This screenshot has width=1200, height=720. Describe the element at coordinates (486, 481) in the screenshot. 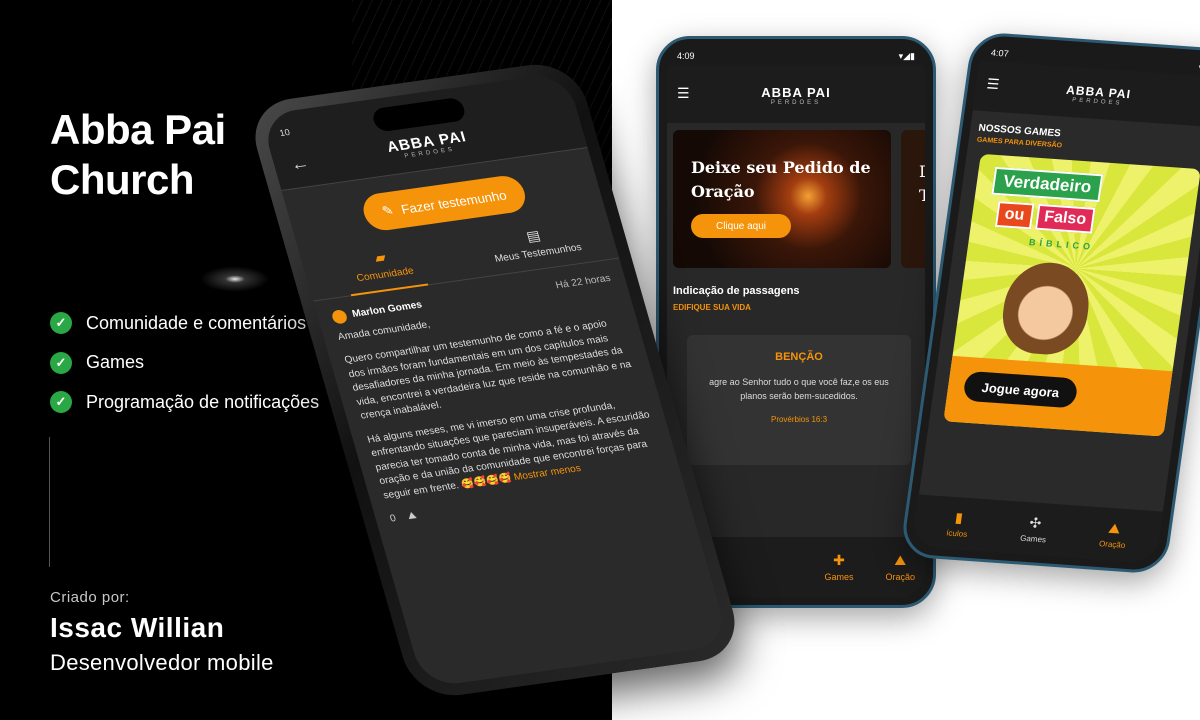

I see `post-emojis: 🥰🥰🥰🥰` at that location.